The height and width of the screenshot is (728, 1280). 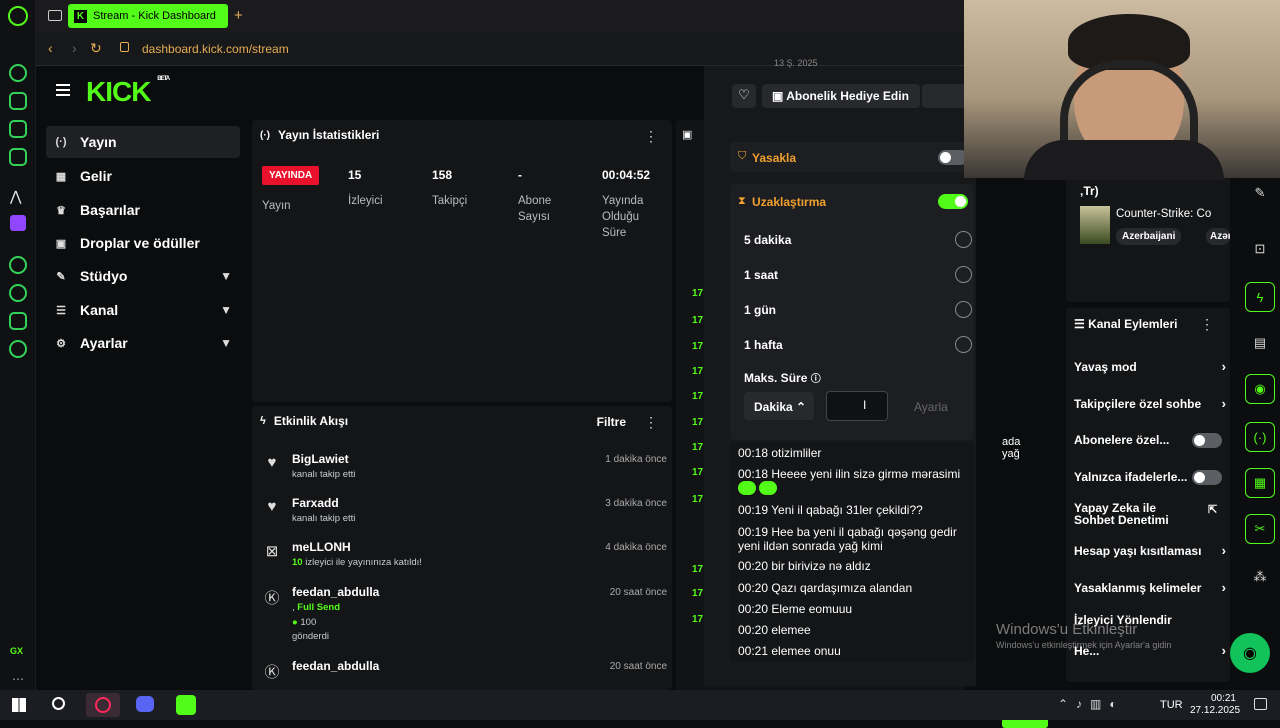 I want to click on discord-icon, so click(x=145, y=704).